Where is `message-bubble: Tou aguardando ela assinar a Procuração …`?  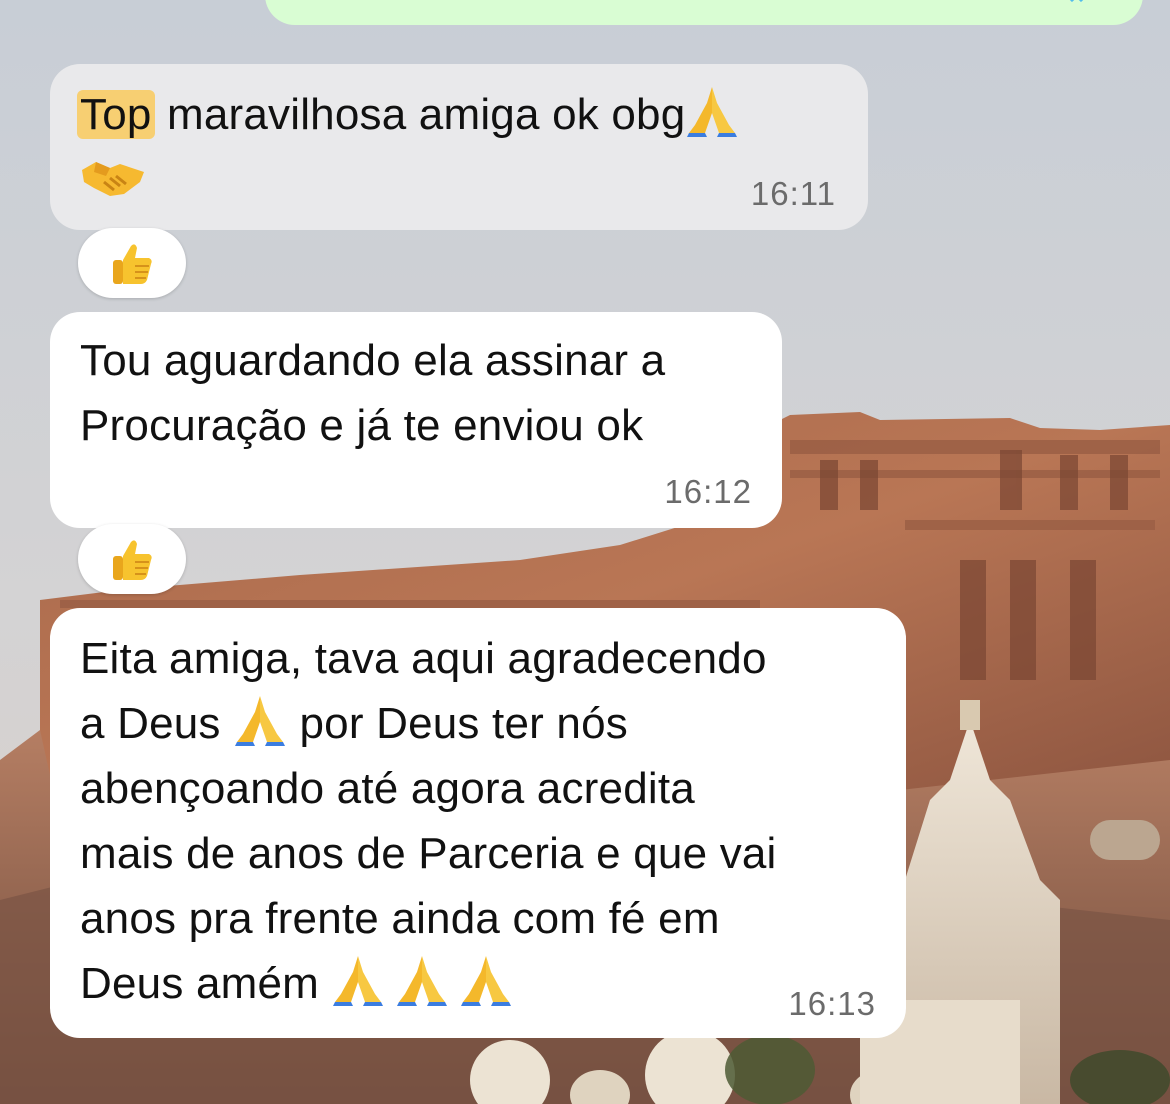 message-bubble: Tou aguardando ela assinar a Procuração … is located at coordinates (416, 420).